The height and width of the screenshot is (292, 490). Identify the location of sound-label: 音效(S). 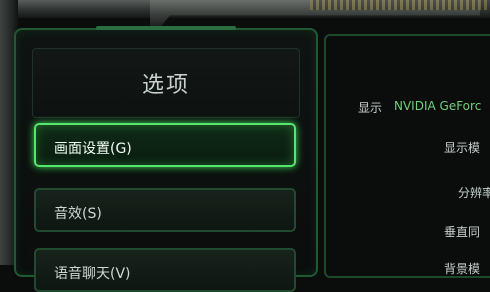
(78, 214).